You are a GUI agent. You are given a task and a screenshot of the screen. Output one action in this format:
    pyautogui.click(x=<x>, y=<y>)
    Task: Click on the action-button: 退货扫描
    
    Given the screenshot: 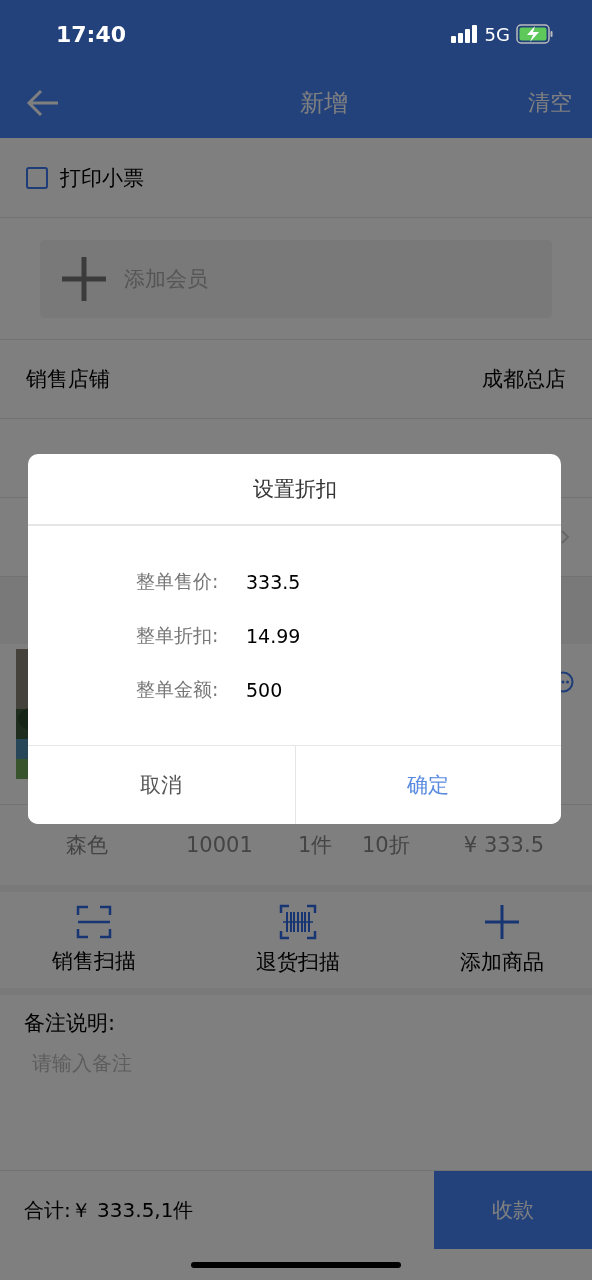 What is the action you would take?
    pyautogui.click(x=298, y=940)
    